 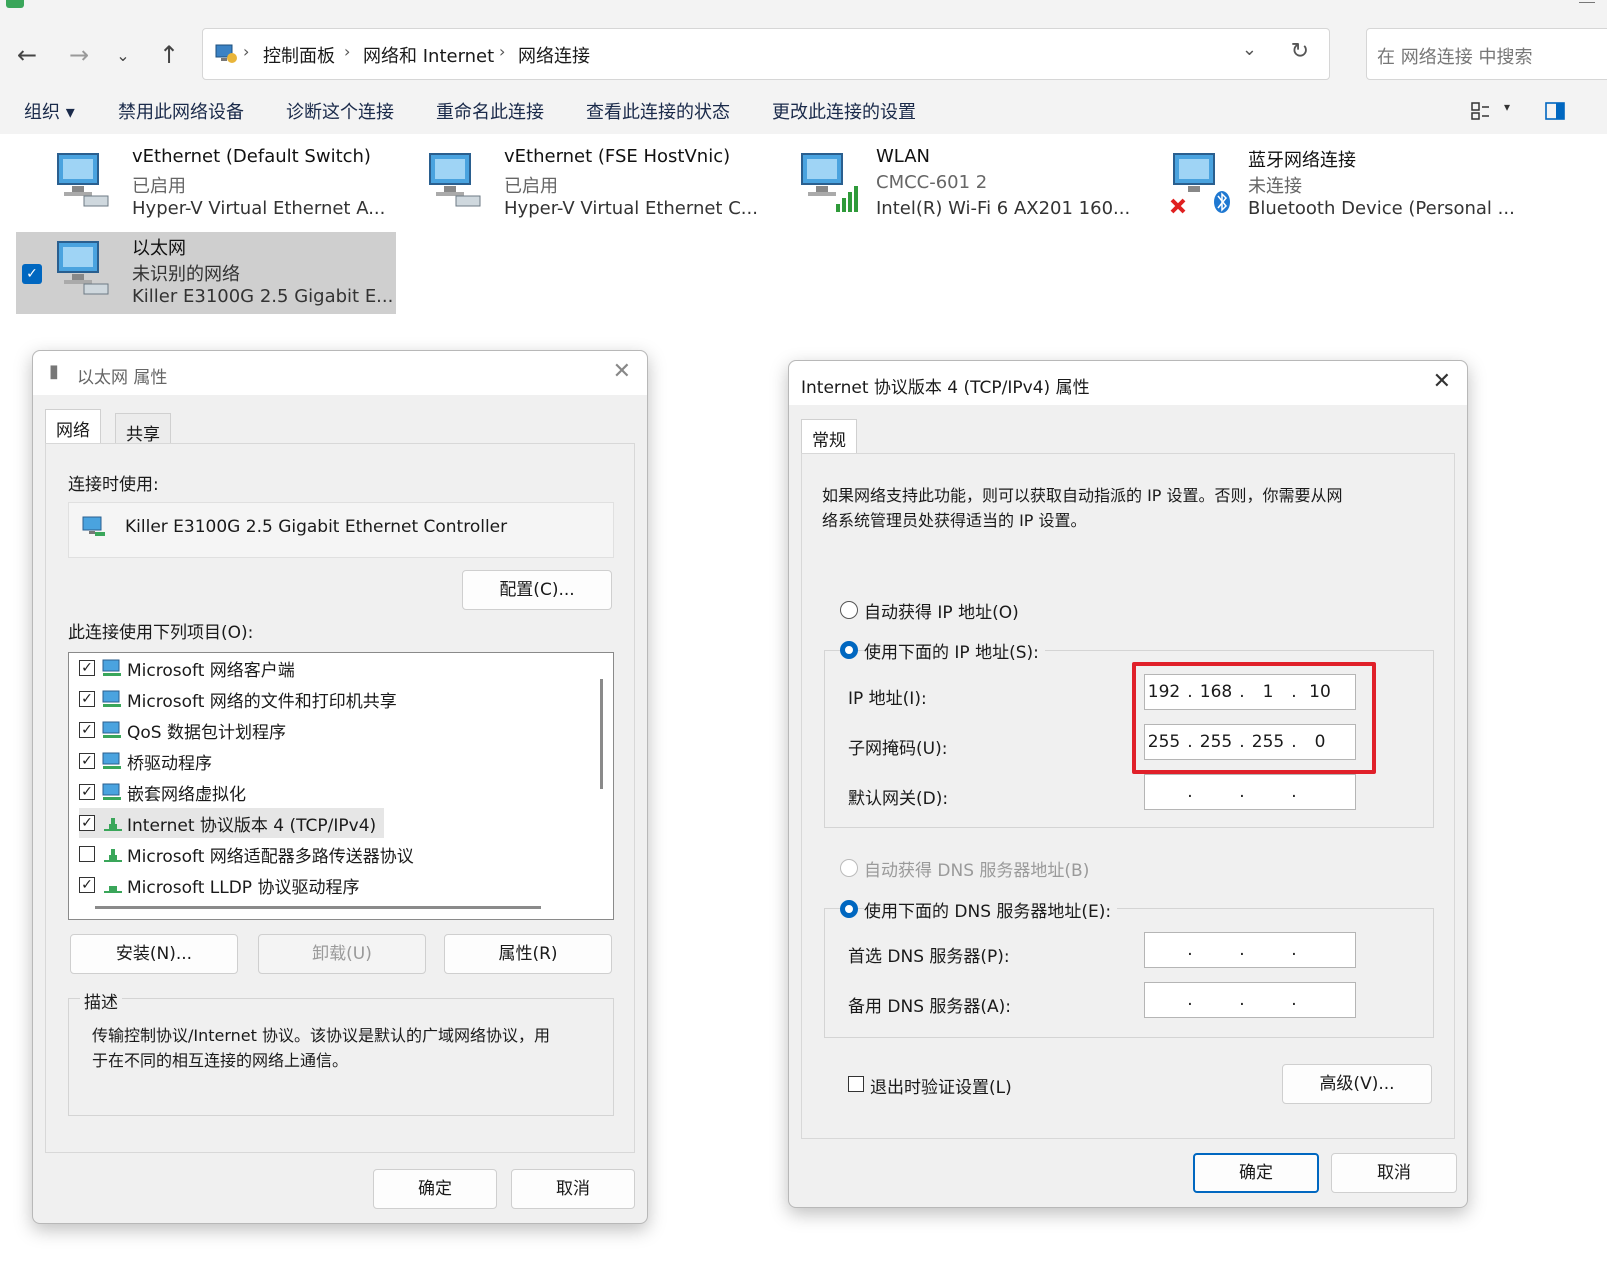 I want to click on manual-ip-radio, so click(x=849, y=650).